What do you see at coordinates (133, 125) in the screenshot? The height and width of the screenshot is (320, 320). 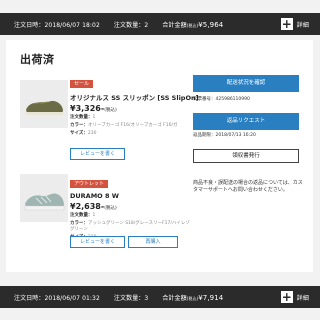 I see `color-value: オリーブカーゴ F16/オリーブカーゴ F16/ガ` at bounding box center [133, 125].